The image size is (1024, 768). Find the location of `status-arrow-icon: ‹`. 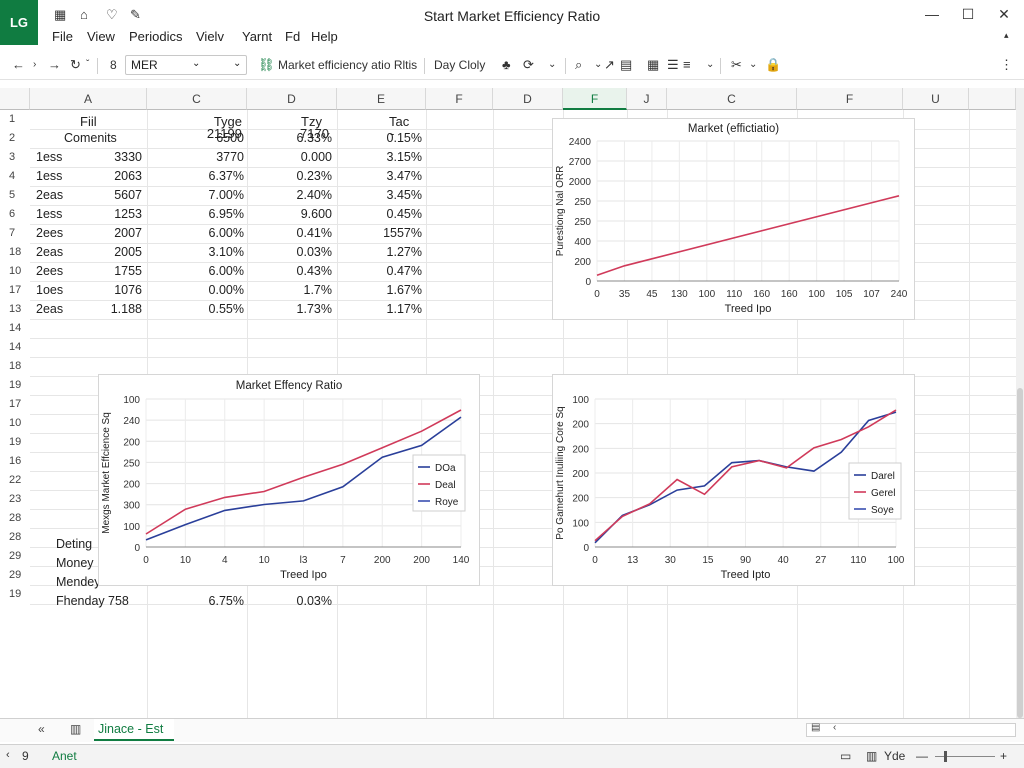

status-arrow-icon: ‹ is located at coordinates (8, 755).